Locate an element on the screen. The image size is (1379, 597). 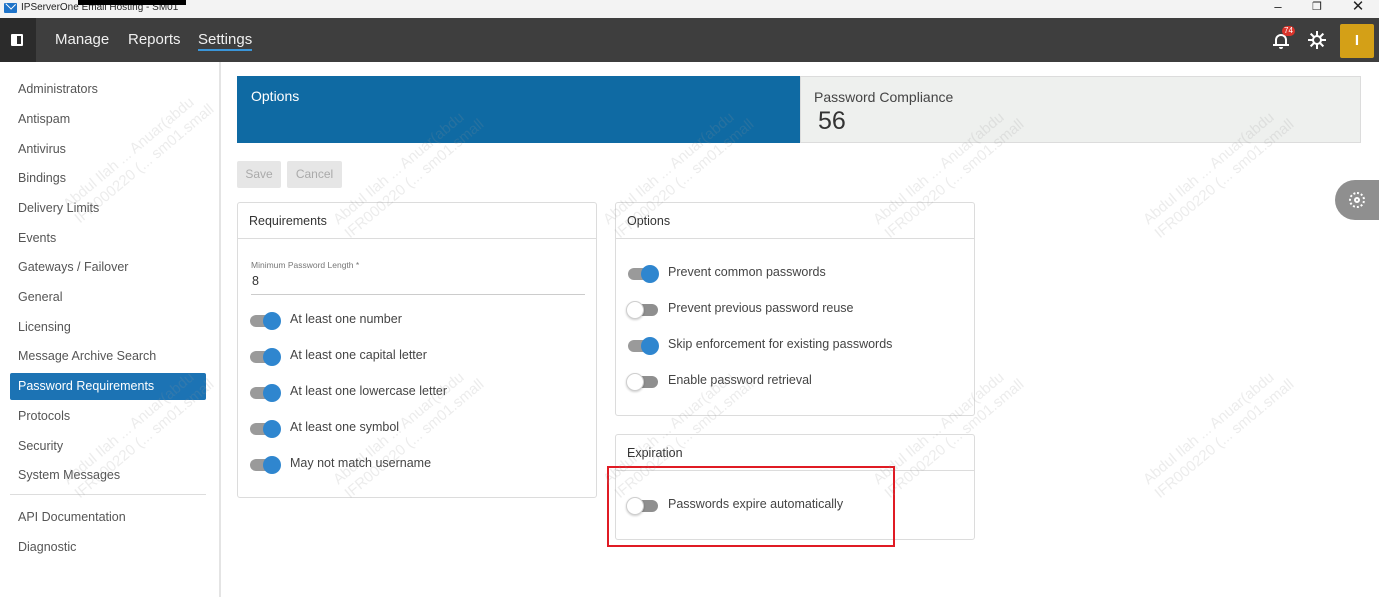
sidebar-item-api-documentation: API Documentation is located at coordinates (108, 517).